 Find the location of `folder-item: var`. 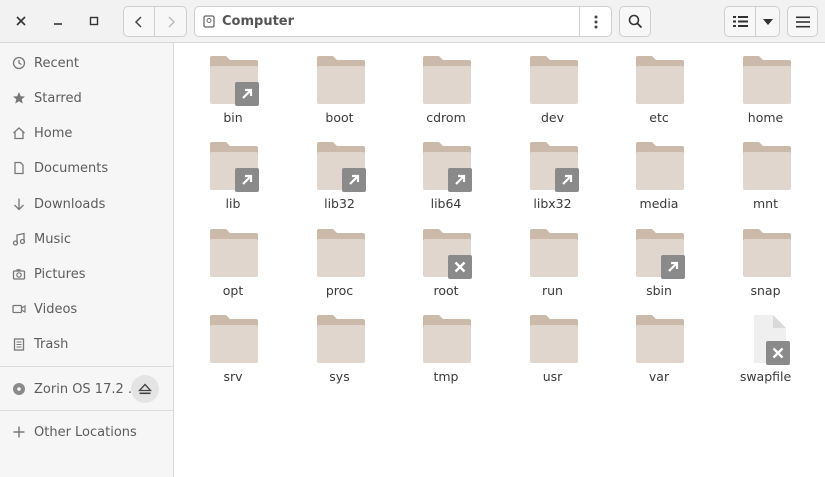

folder-item: var is located at coordinates (659, 343).